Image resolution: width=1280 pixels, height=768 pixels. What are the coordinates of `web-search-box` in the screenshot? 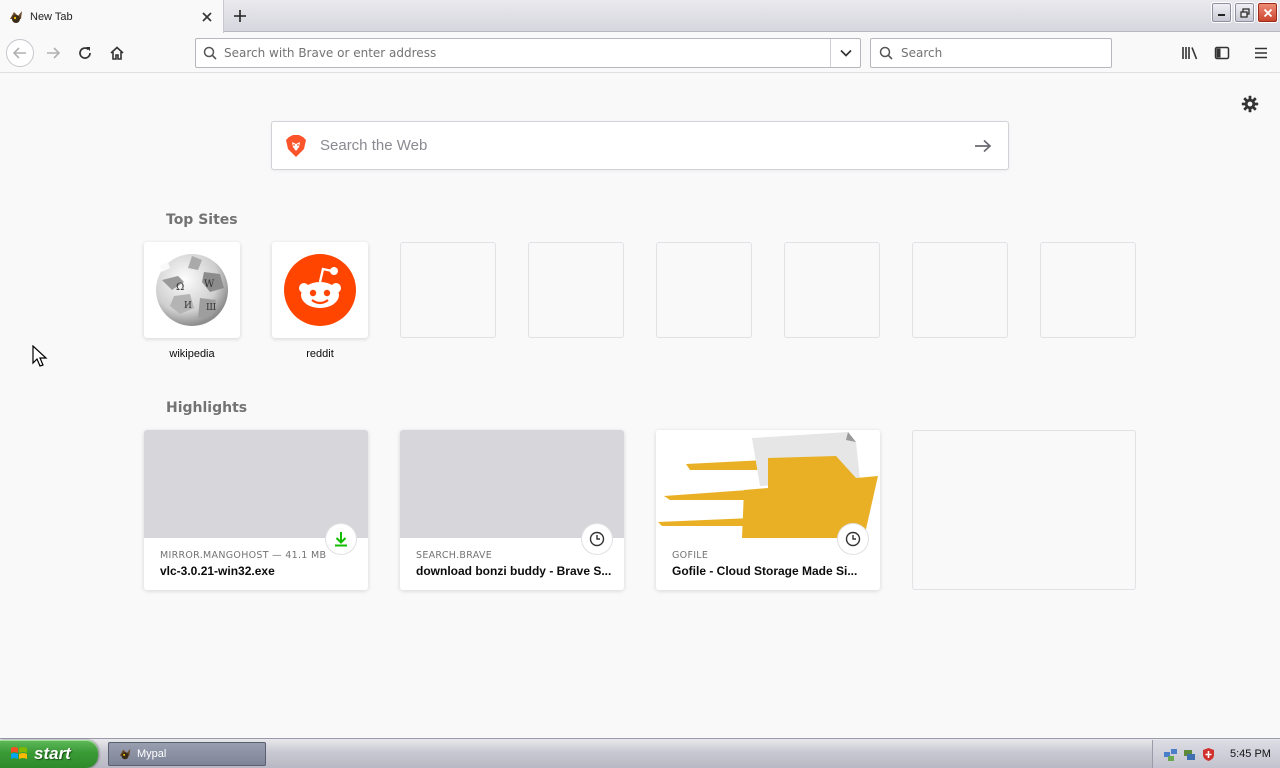 It's located at (640, 145).